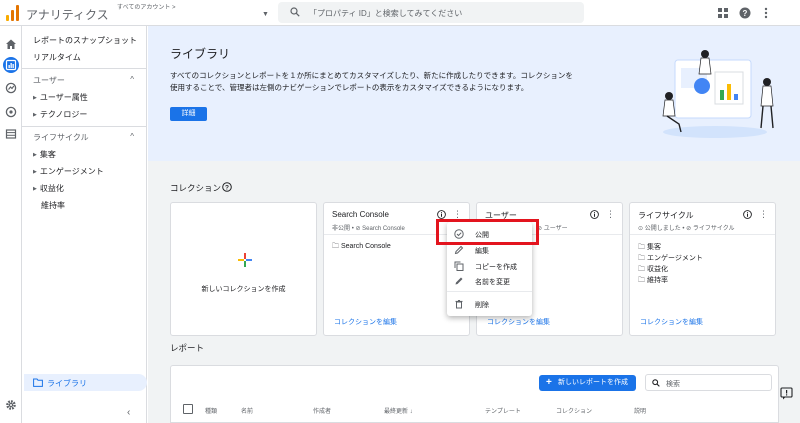 The height and width of the screenshot is (423, 800). What do you see at coordinates (360, 214) in the screenshot?
I see `collection-title: Search Console` at bounding box center [360, 214].